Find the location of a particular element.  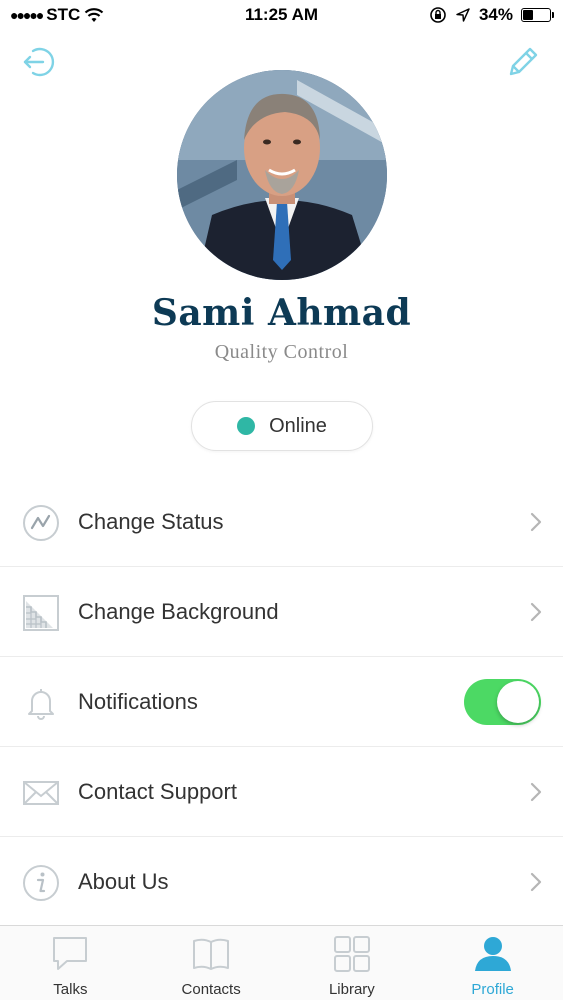

tab-label: Profile is located at coordinates (492, 989).